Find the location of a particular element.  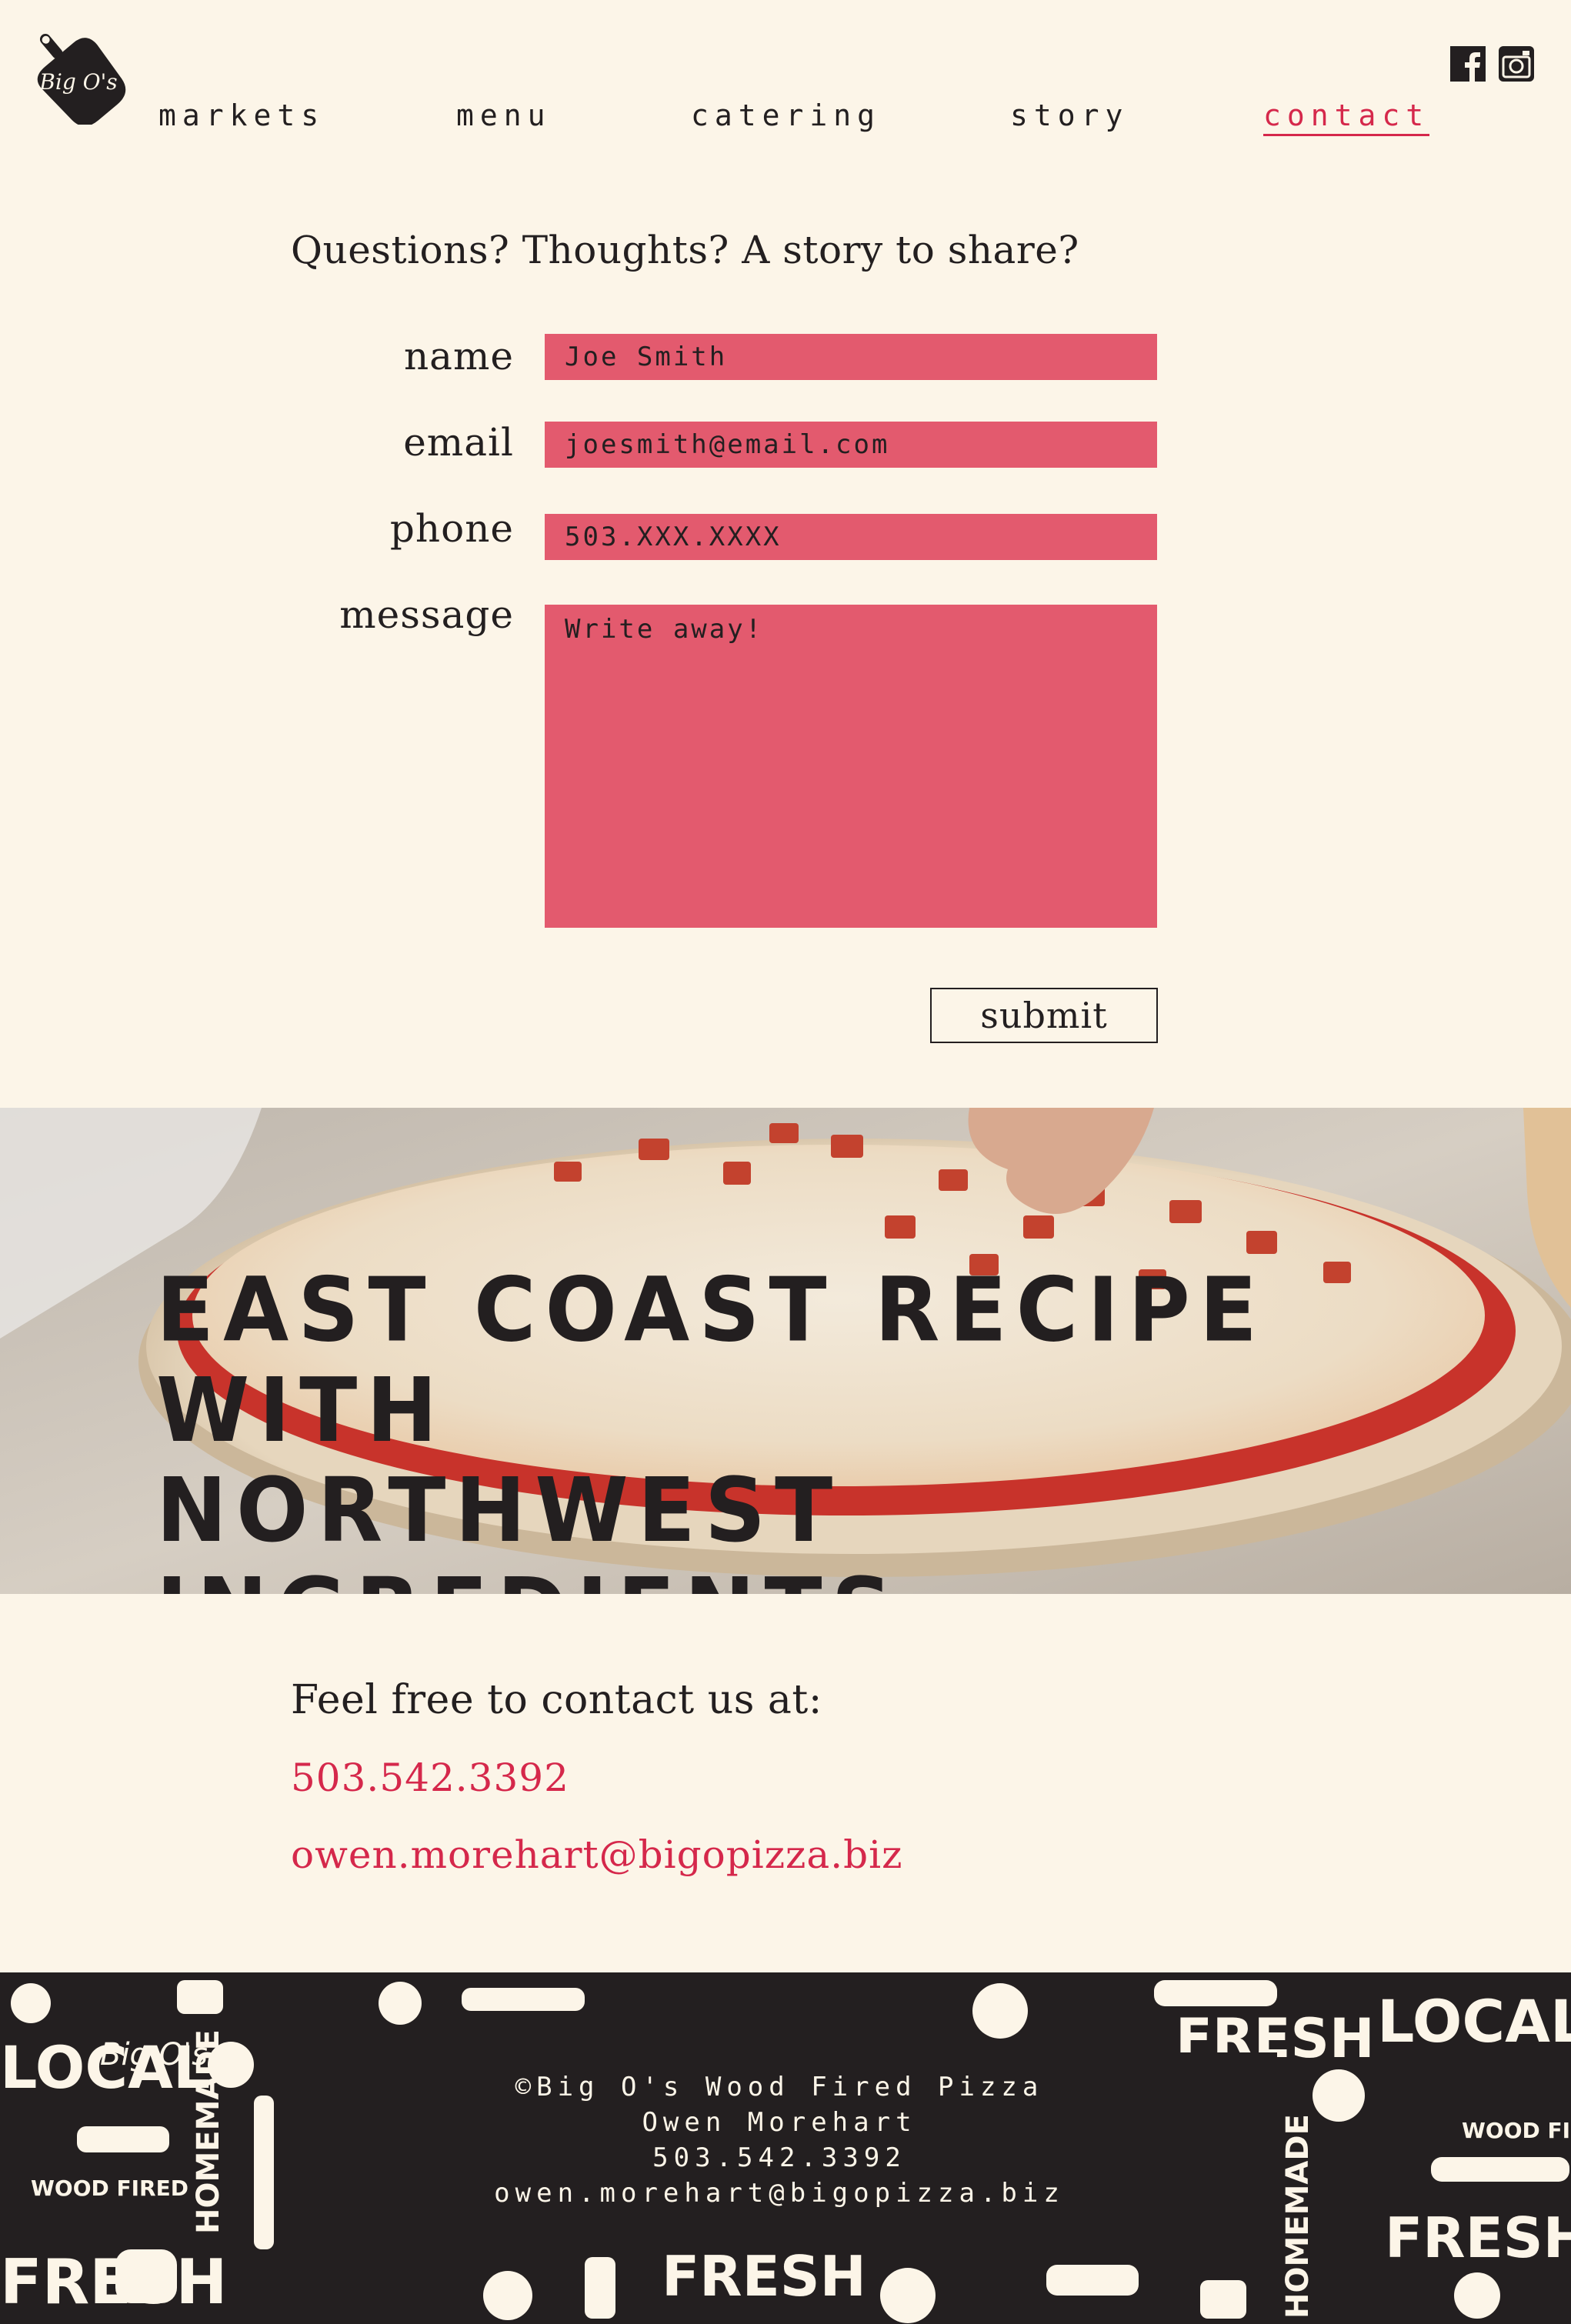

email-label: email is located at coordinates (459, 442).